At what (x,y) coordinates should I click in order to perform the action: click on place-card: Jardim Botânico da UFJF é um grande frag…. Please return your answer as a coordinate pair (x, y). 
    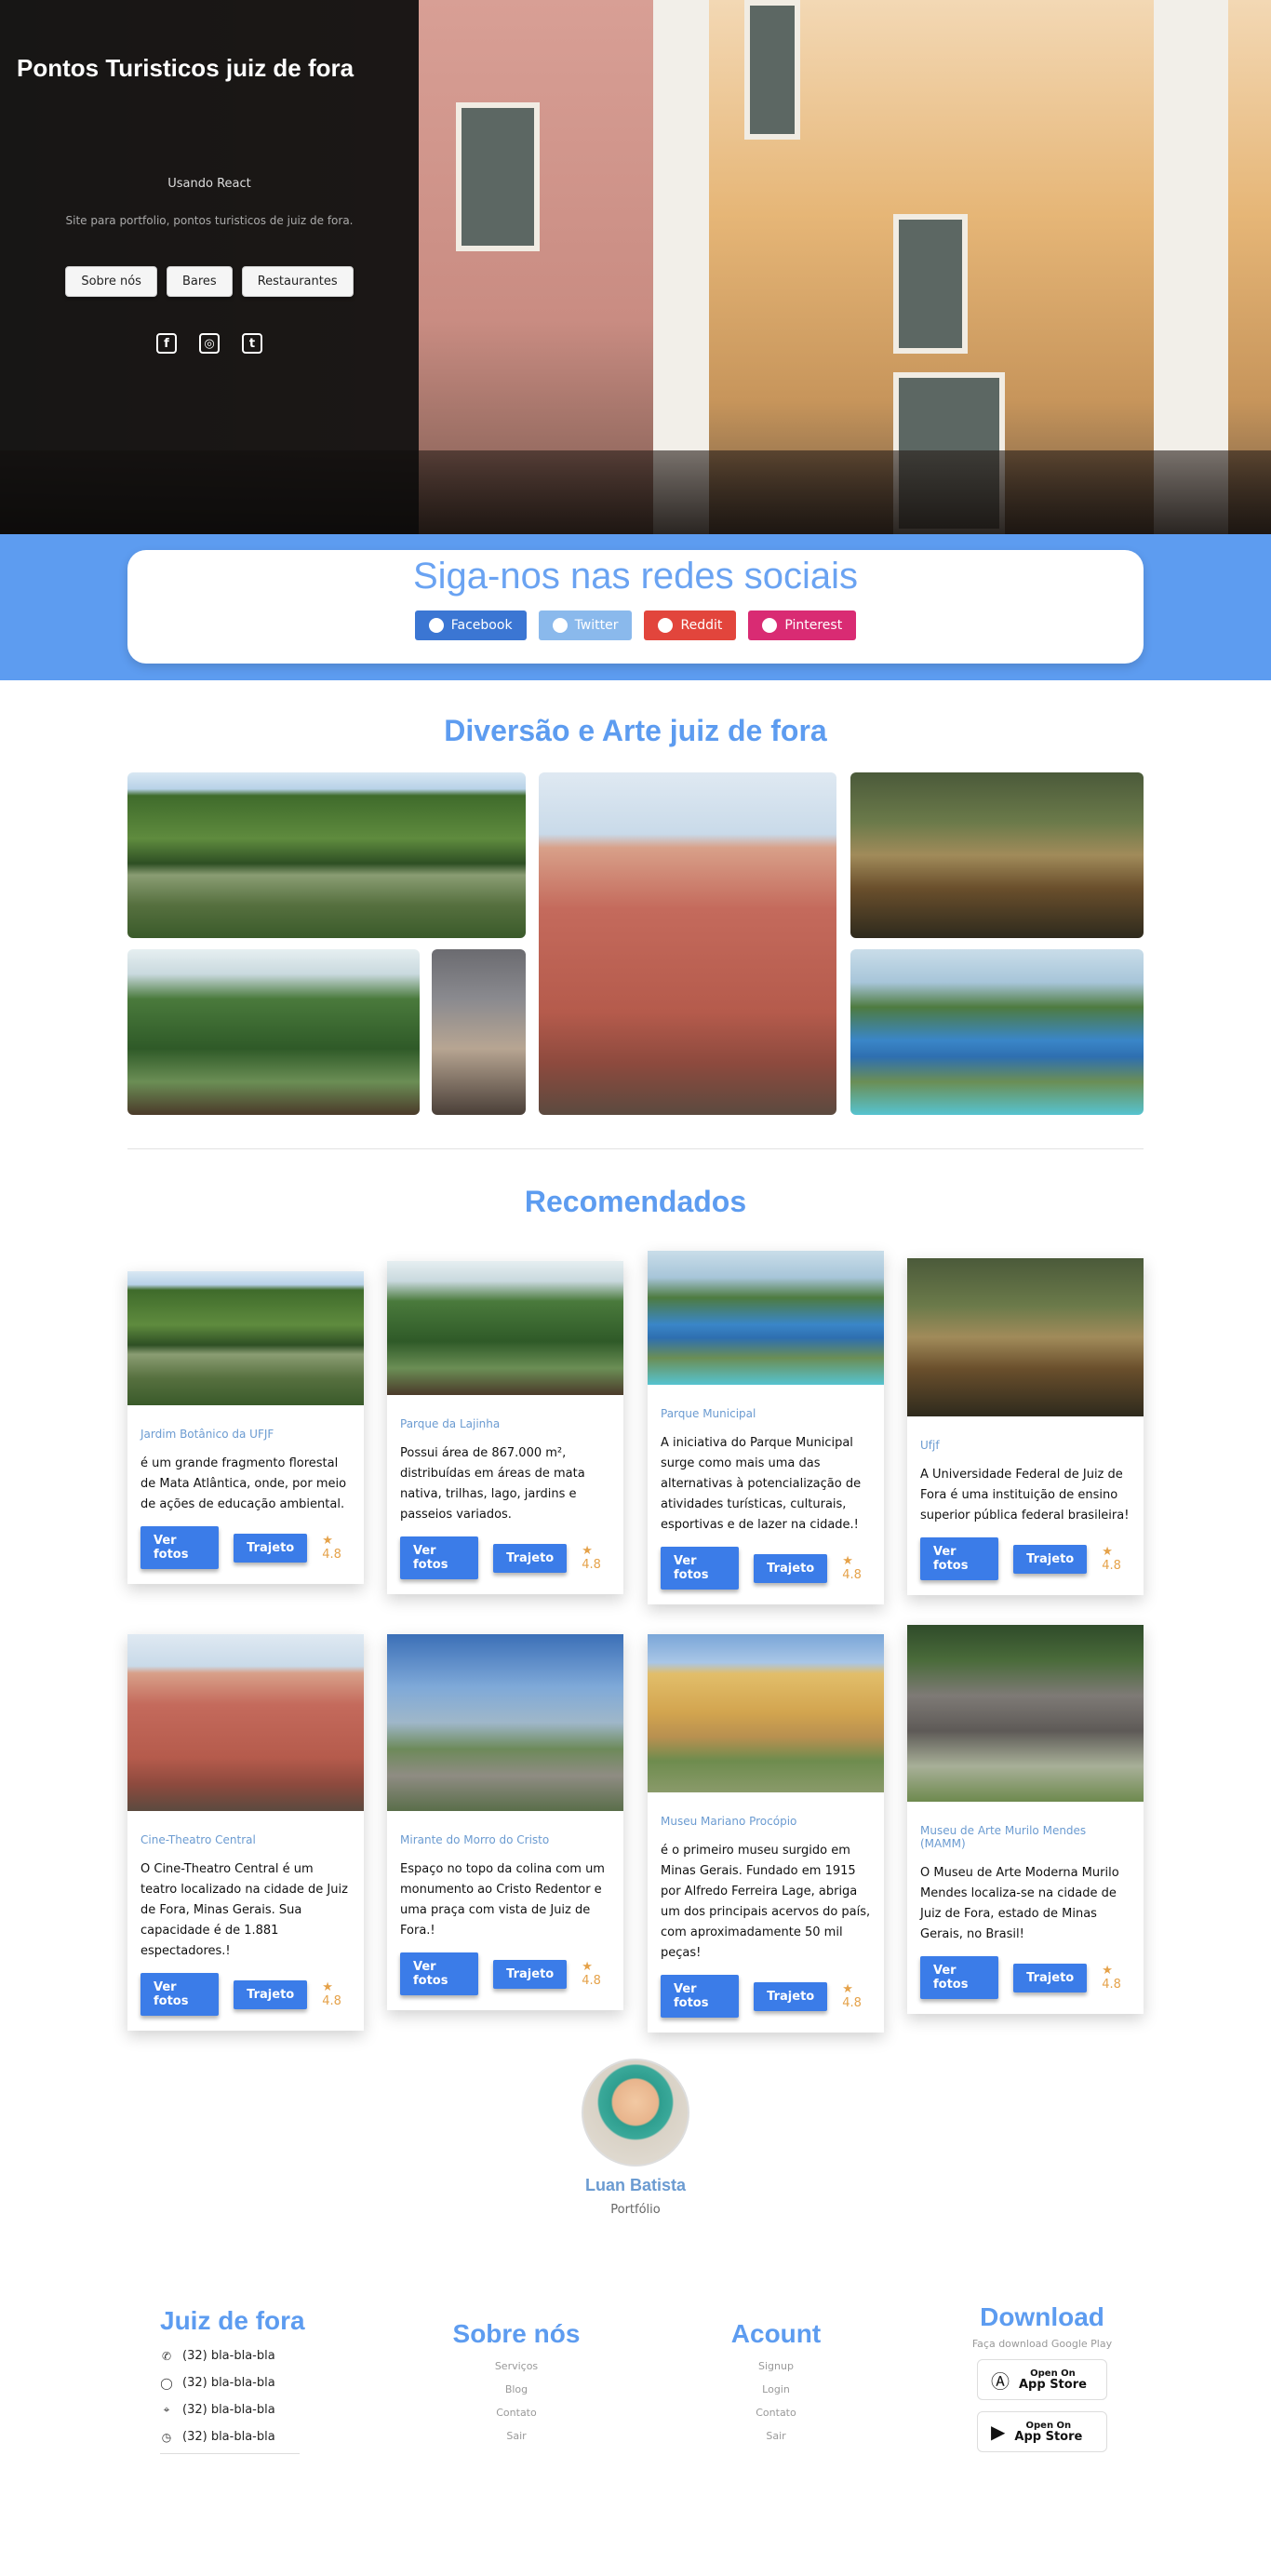
    Looking at the image, I should click on (245, 1427).